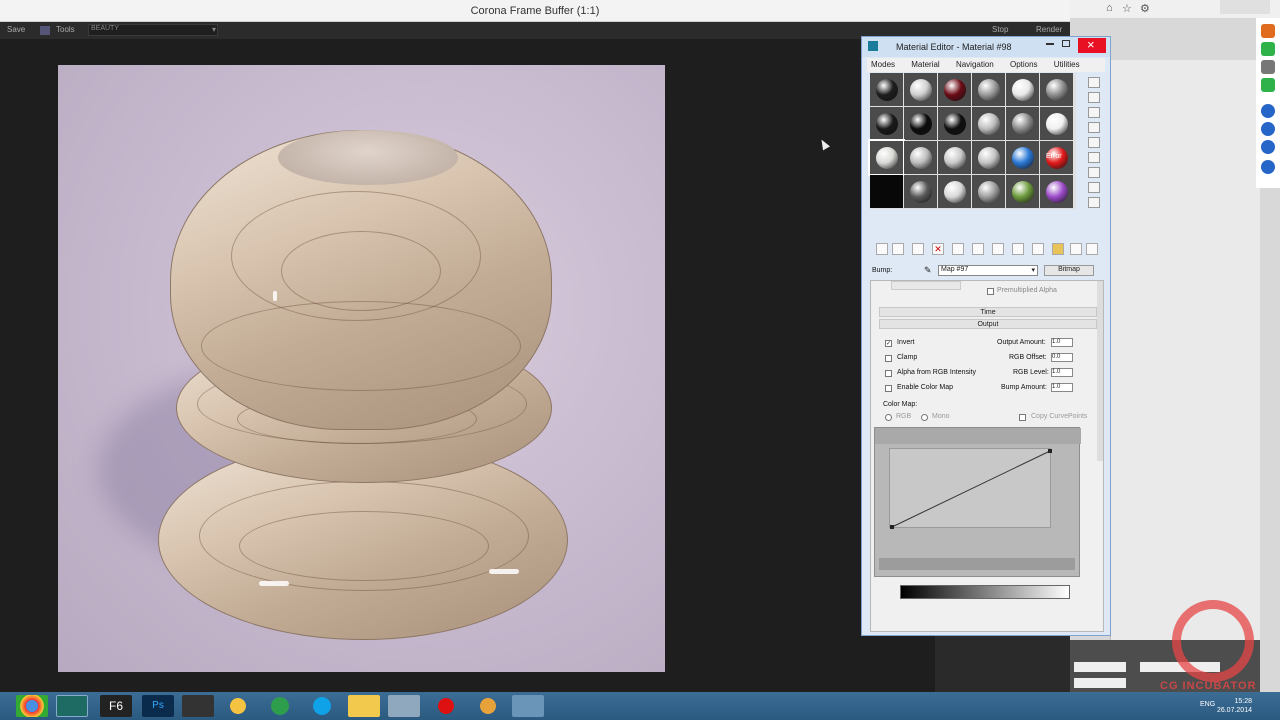  What do you see at coordinates (1100, 371) in the screenshot?
I see `panel-scrollbar` at bounding box center [1100, 371].